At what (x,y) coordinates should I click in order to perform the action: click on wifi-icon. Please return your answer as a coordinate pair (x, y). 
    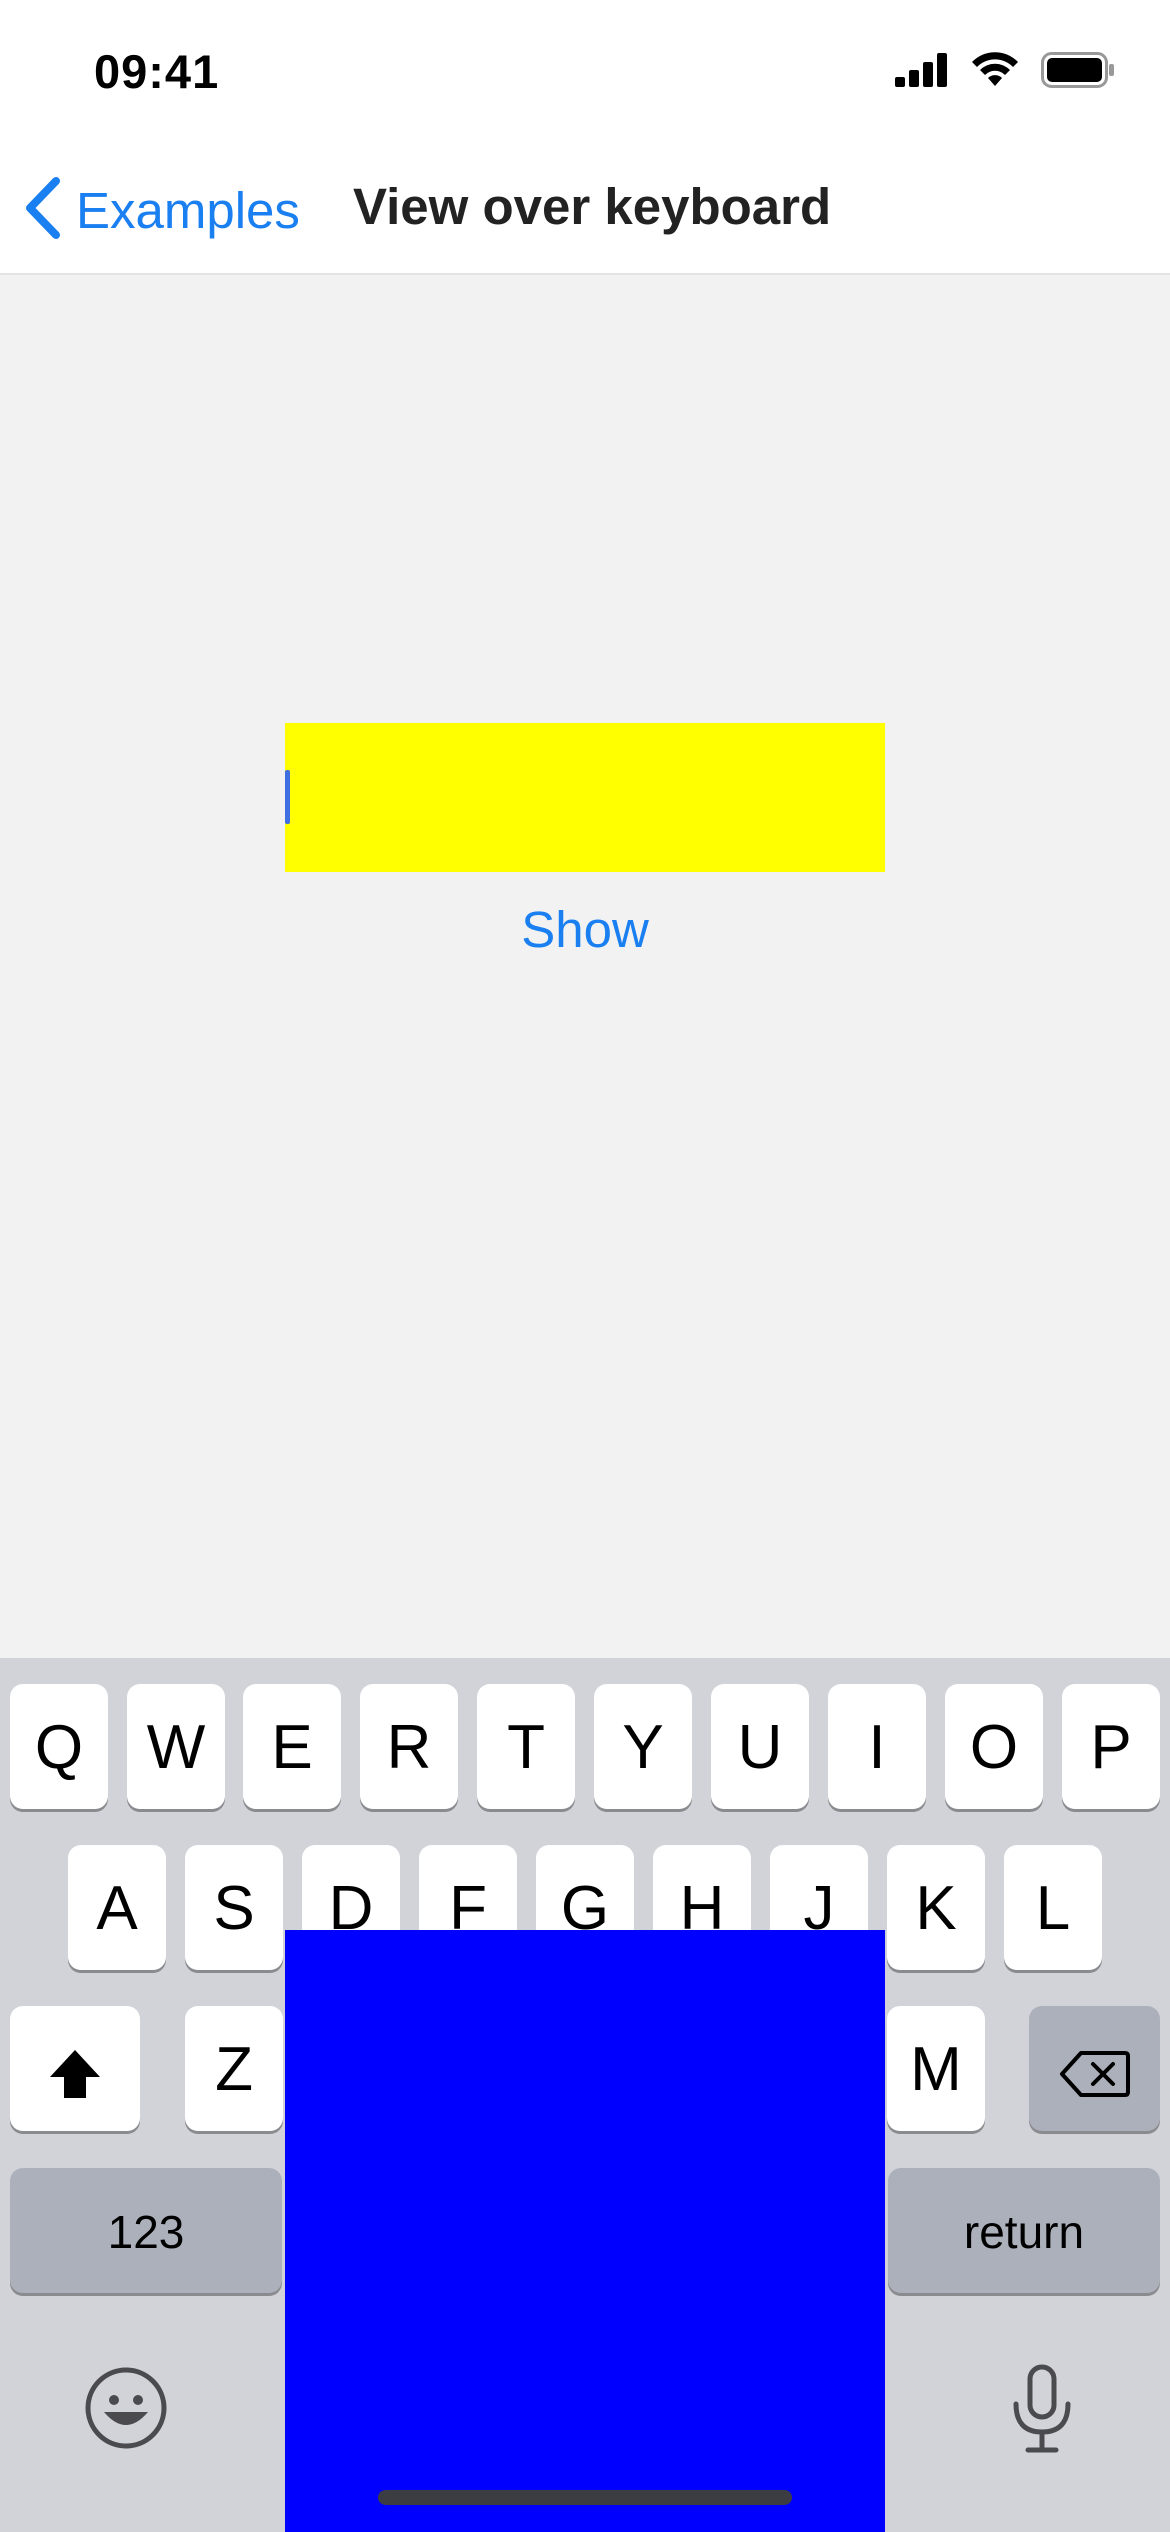
    Looking at the image, I should click on (995, 72).